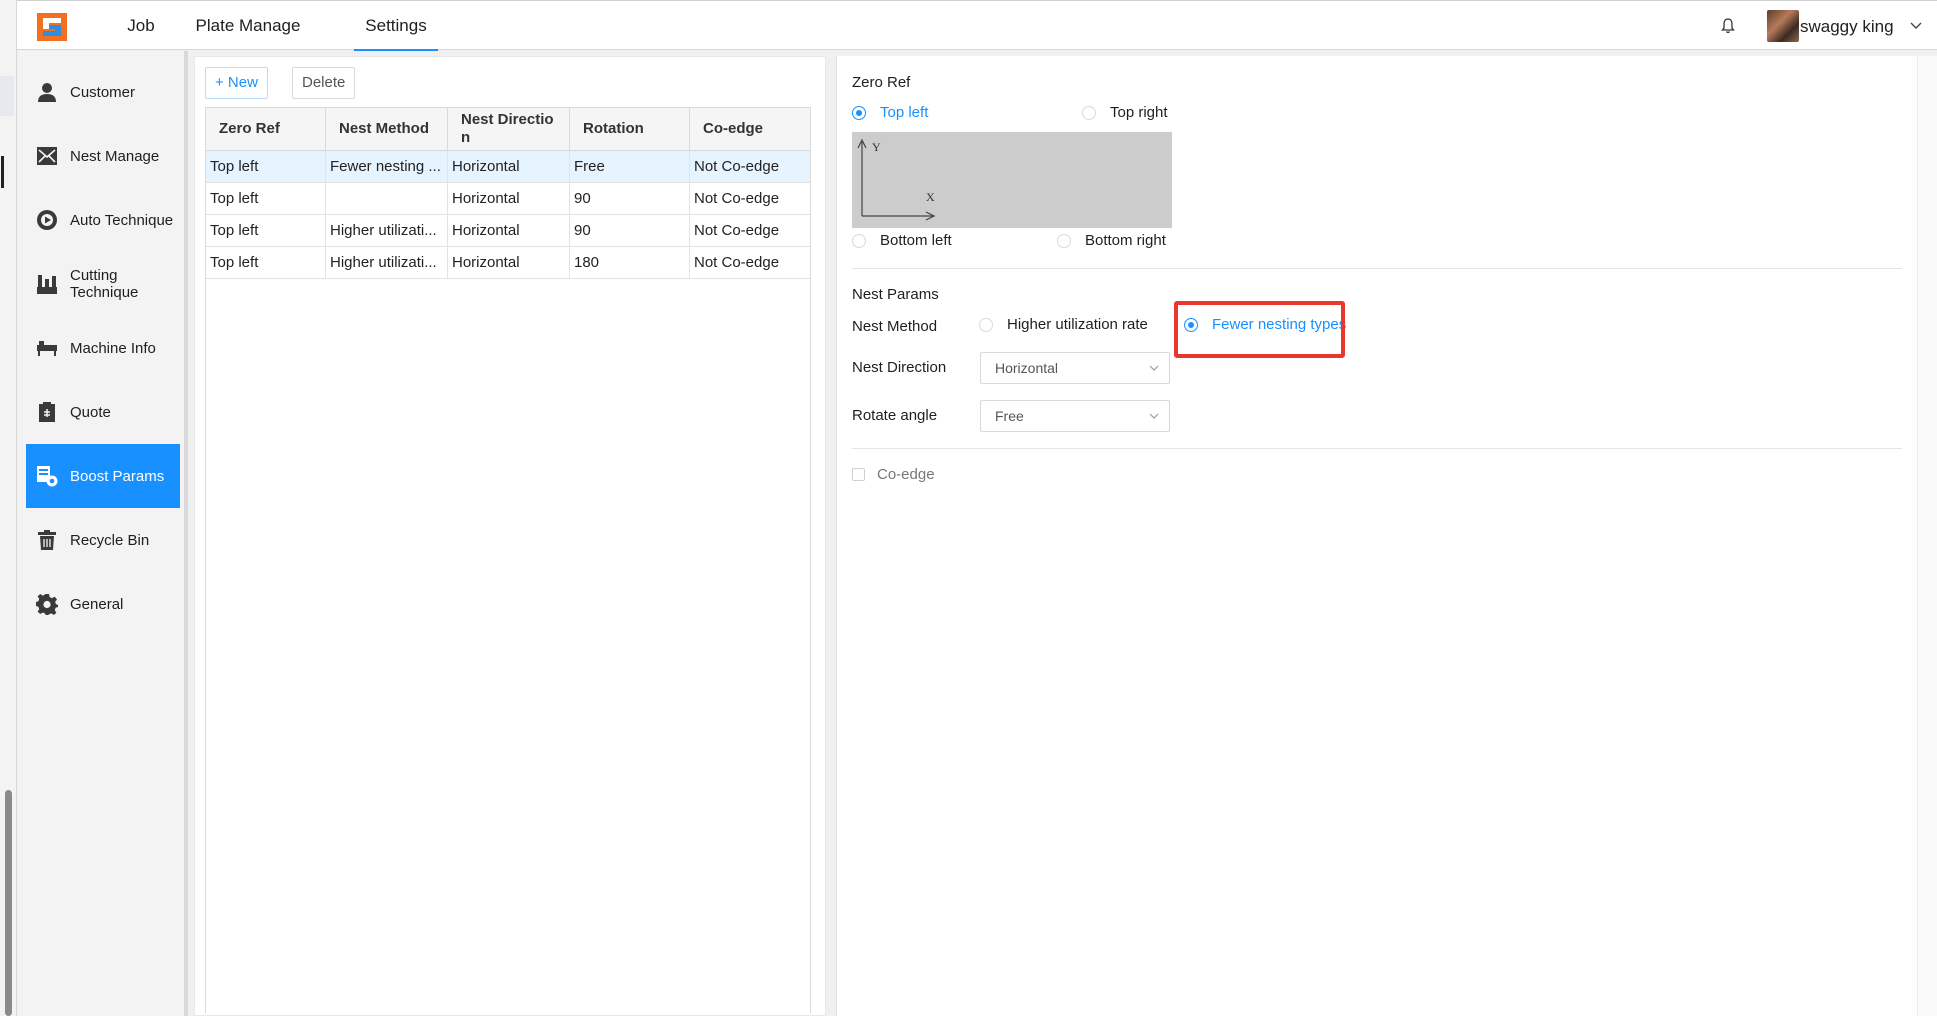 The height and width of the screenshot is (1016, 1937). I want to click on column-header: Nest Method, so click(387, 129).